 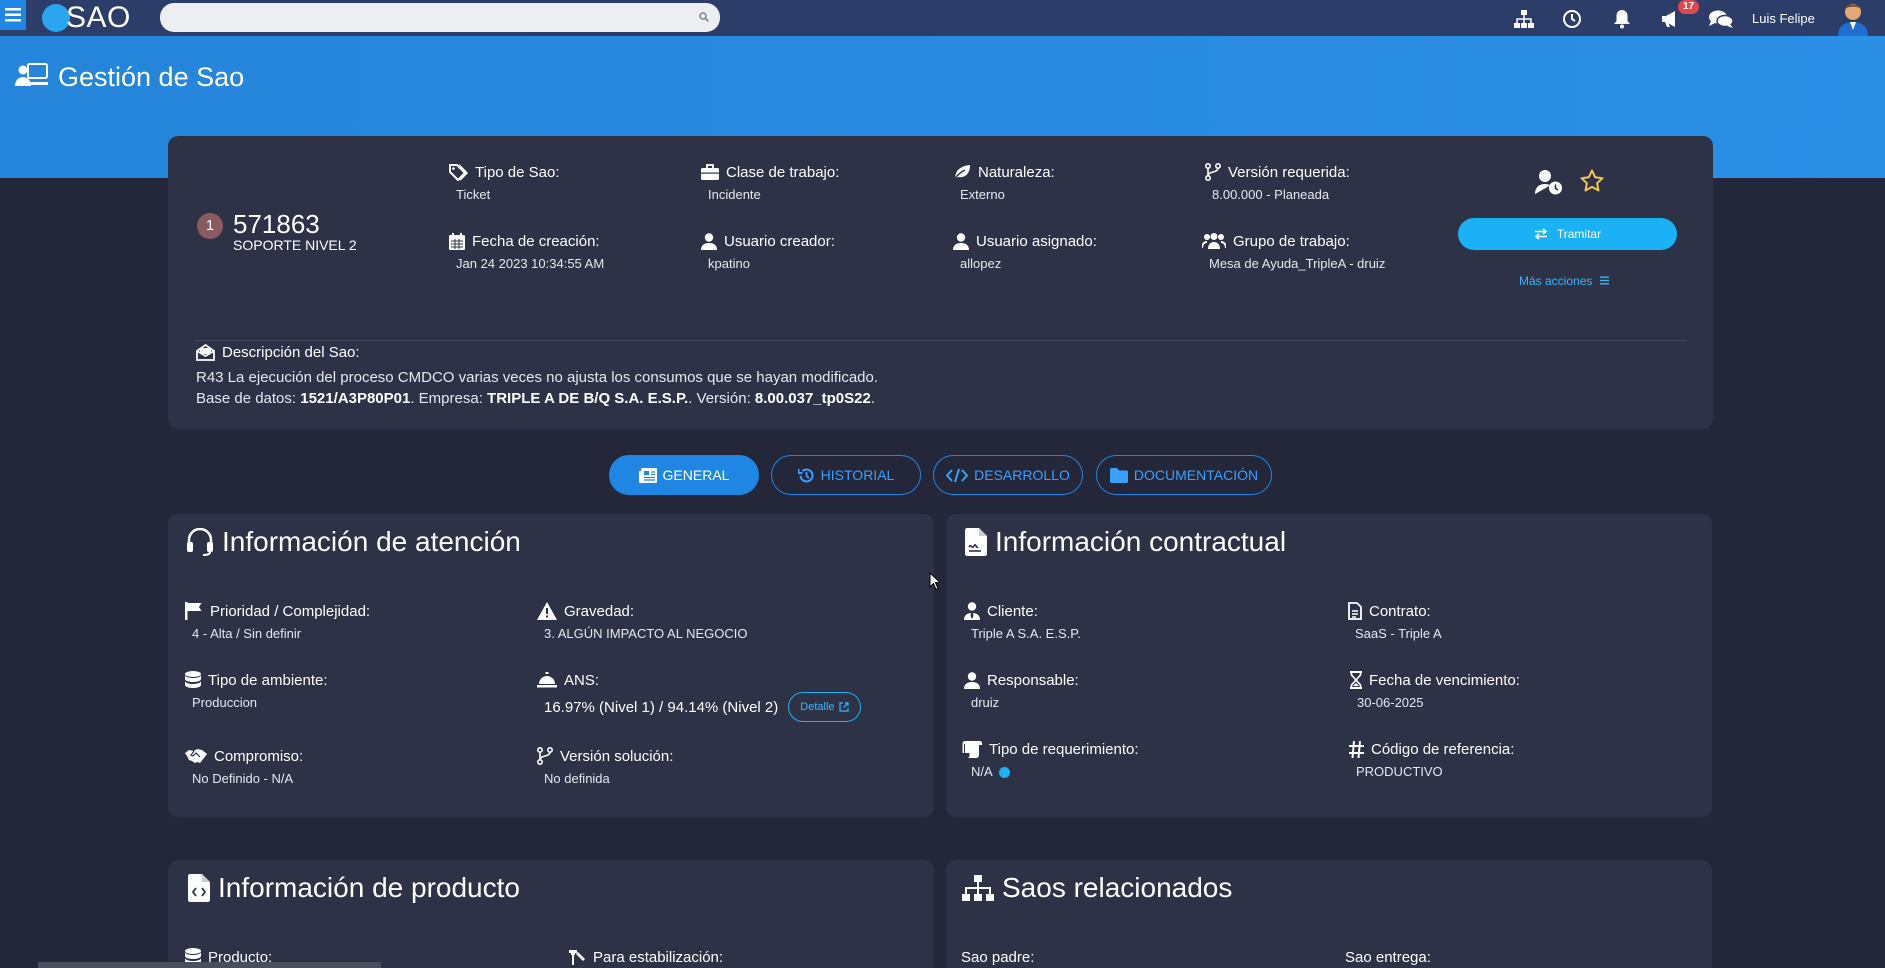 What do you see at coordinates (1853, 18) in the screenshot?
I see `user-avatar` at bounding box center [1853, 18].